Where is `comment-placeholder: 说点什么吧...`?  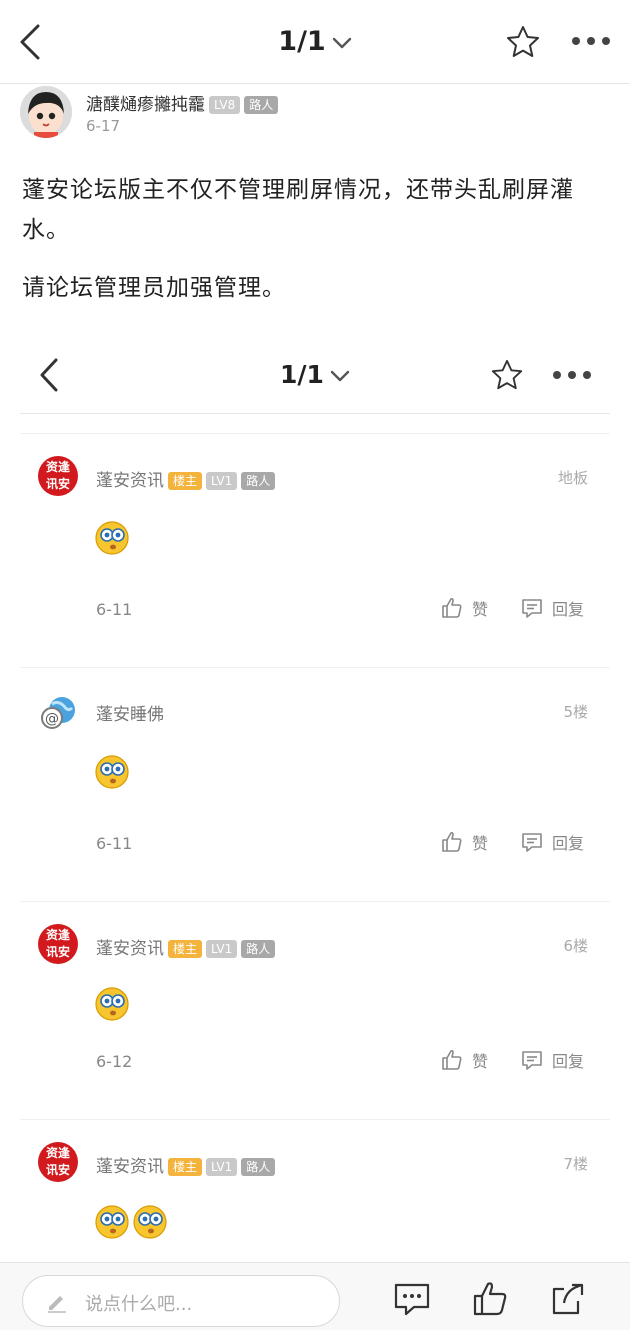 comment-placeholder: 说点什么吧... is located at coordinates (139, 1304).